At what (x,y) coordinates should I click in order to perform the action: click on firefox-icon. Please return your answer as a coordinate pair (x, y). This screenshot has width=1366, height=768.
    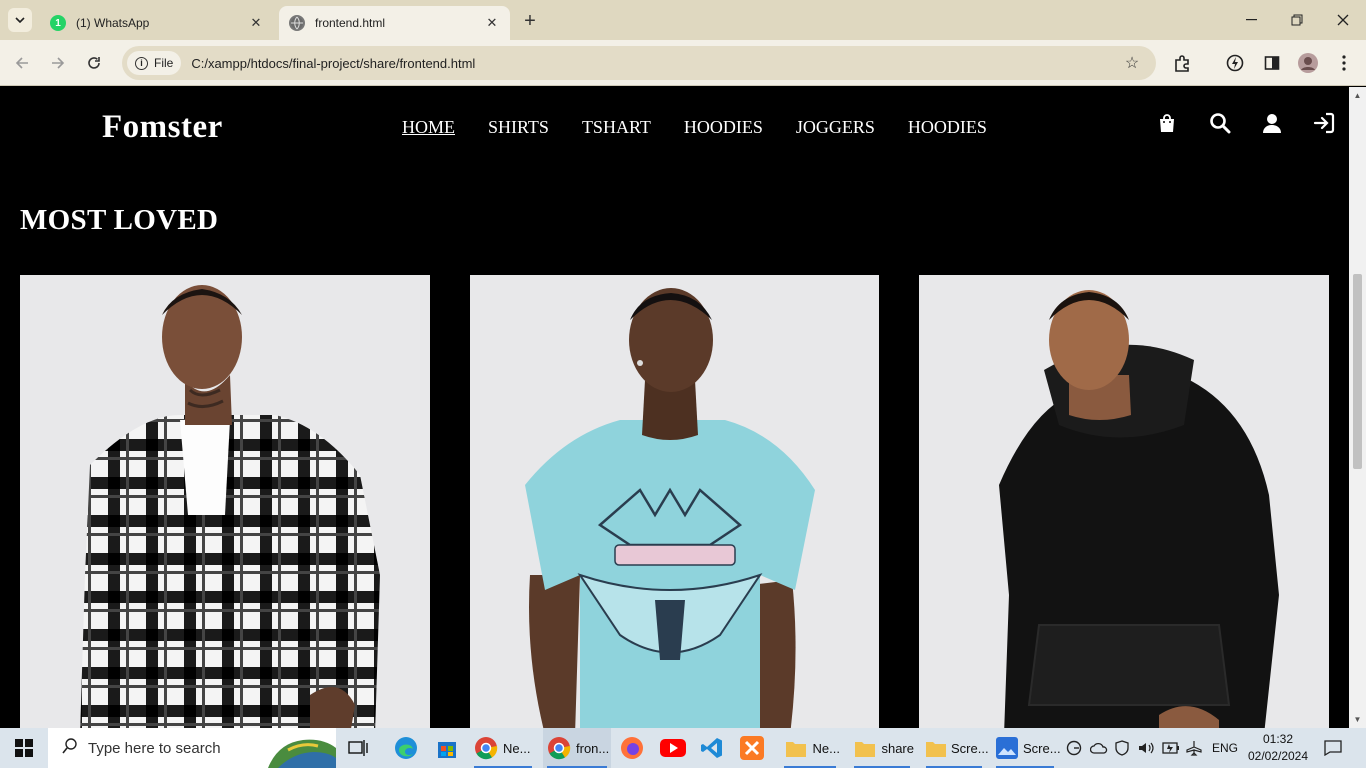
    Looking at the image, I should click on (632, 748).